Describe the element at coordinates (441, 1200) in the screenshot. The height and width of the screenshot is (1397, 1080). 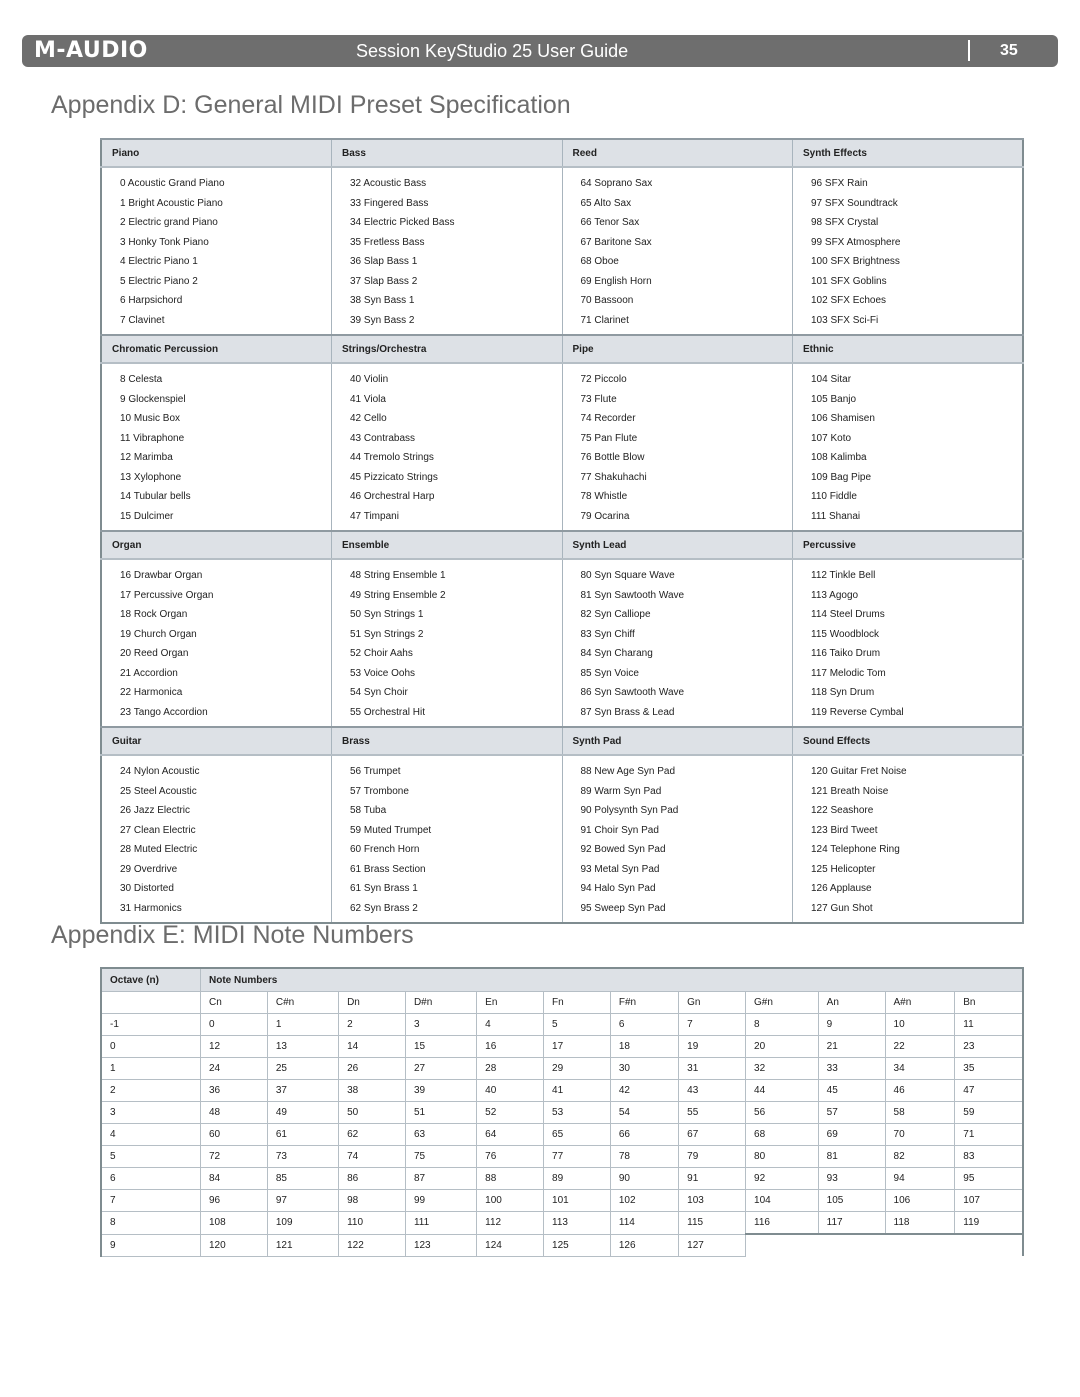
I see `note-number-cell: 99` at that location.